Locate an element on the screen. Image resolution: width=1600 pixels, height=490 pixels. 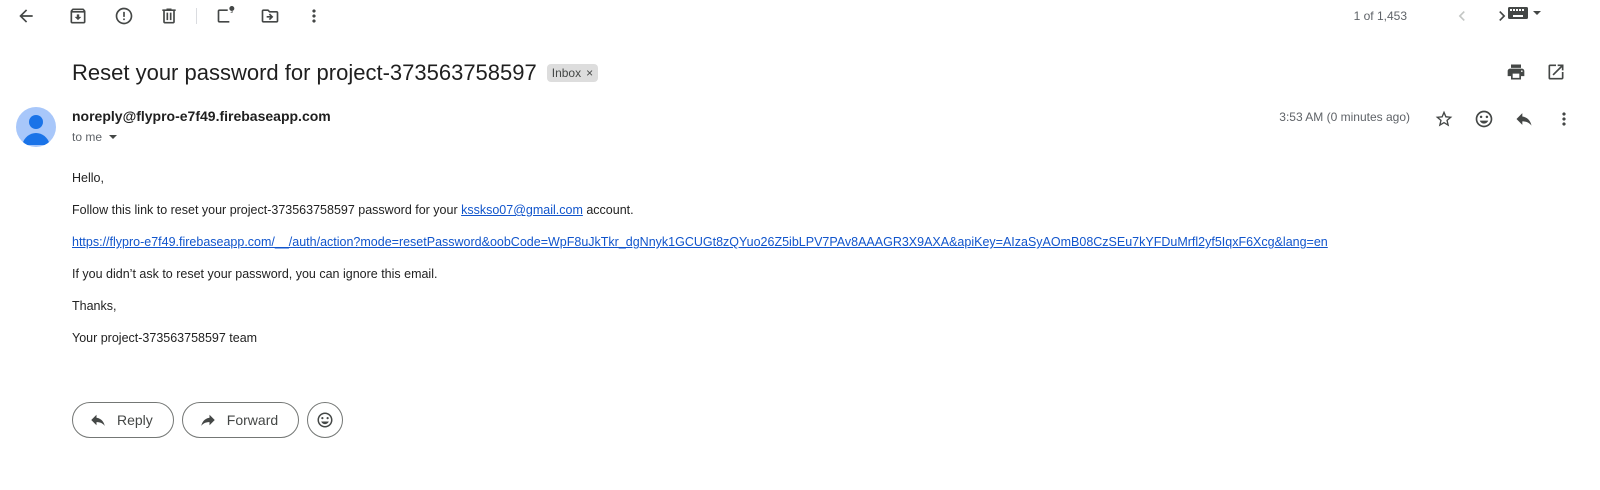
move-to-icon is located at coordinates (270, 16).